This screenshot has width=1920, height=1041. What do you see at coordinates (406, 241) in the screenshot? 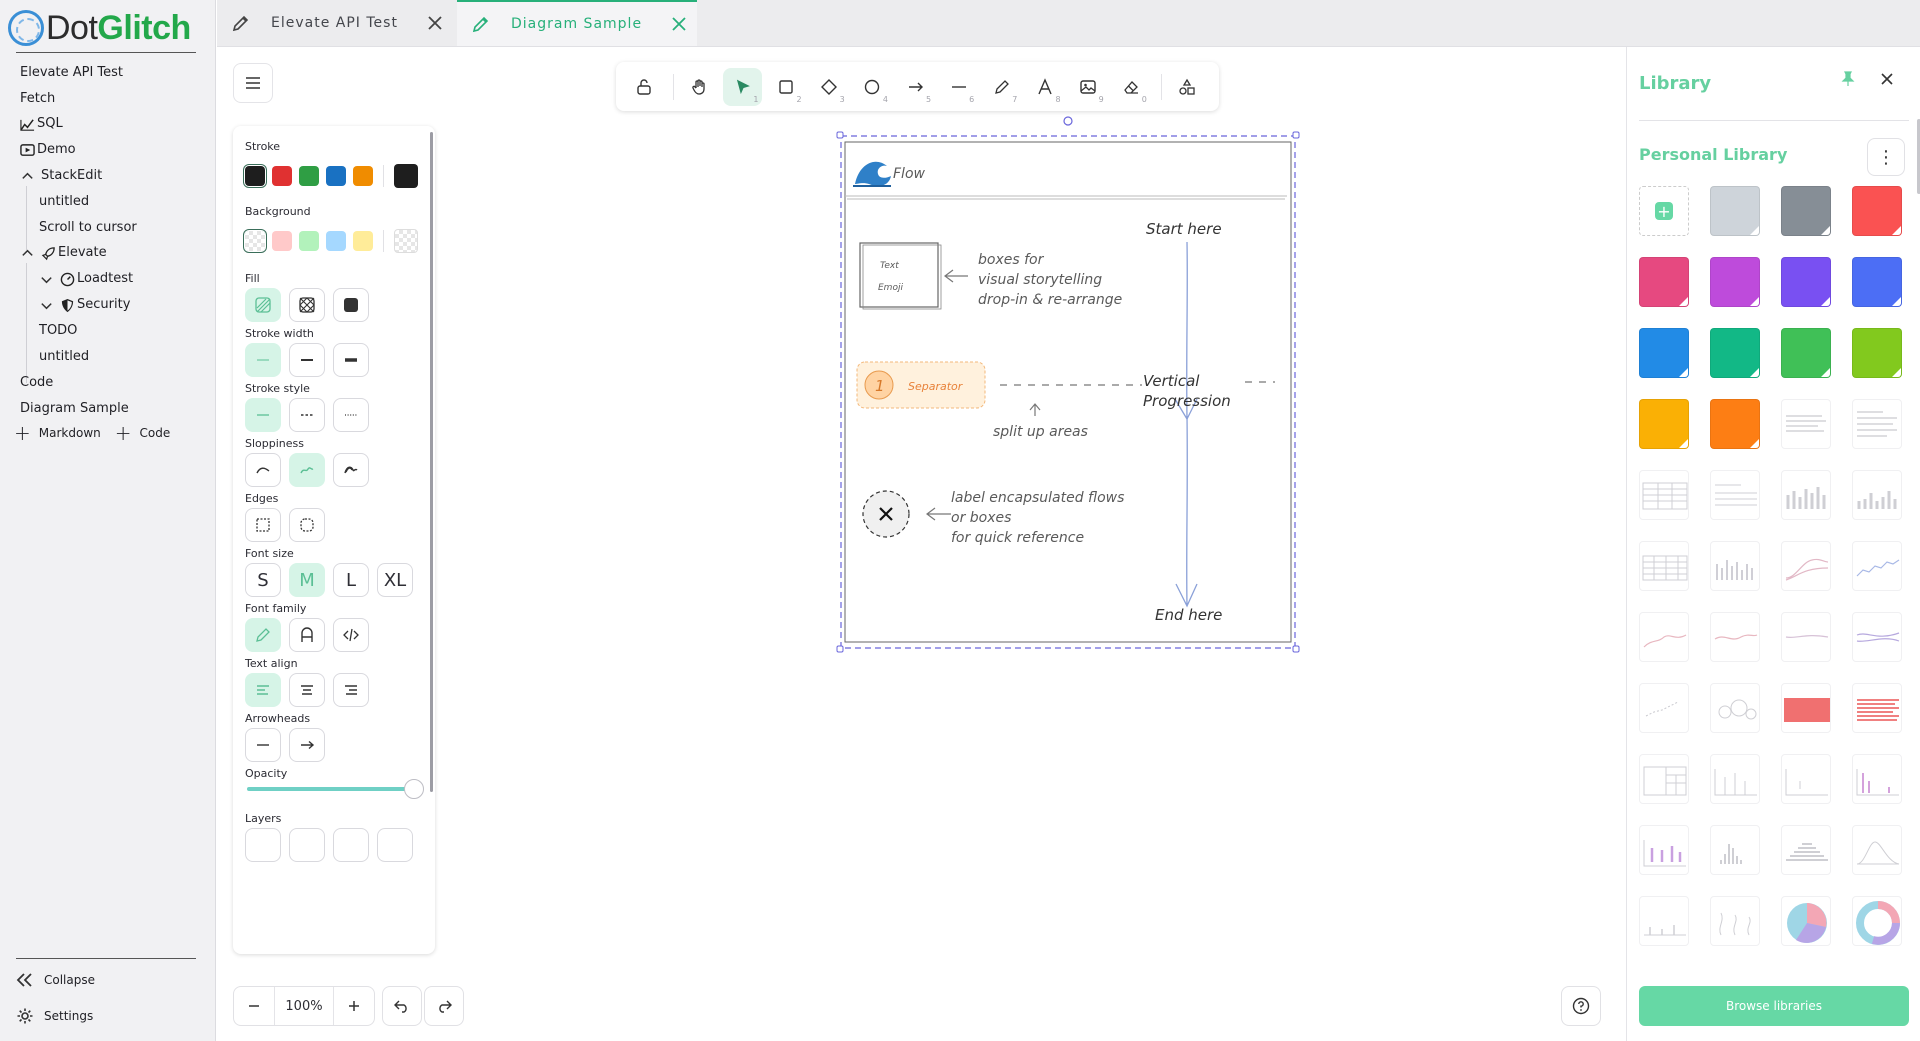
I see `bg-current-color` at bounding box center [406, 241].